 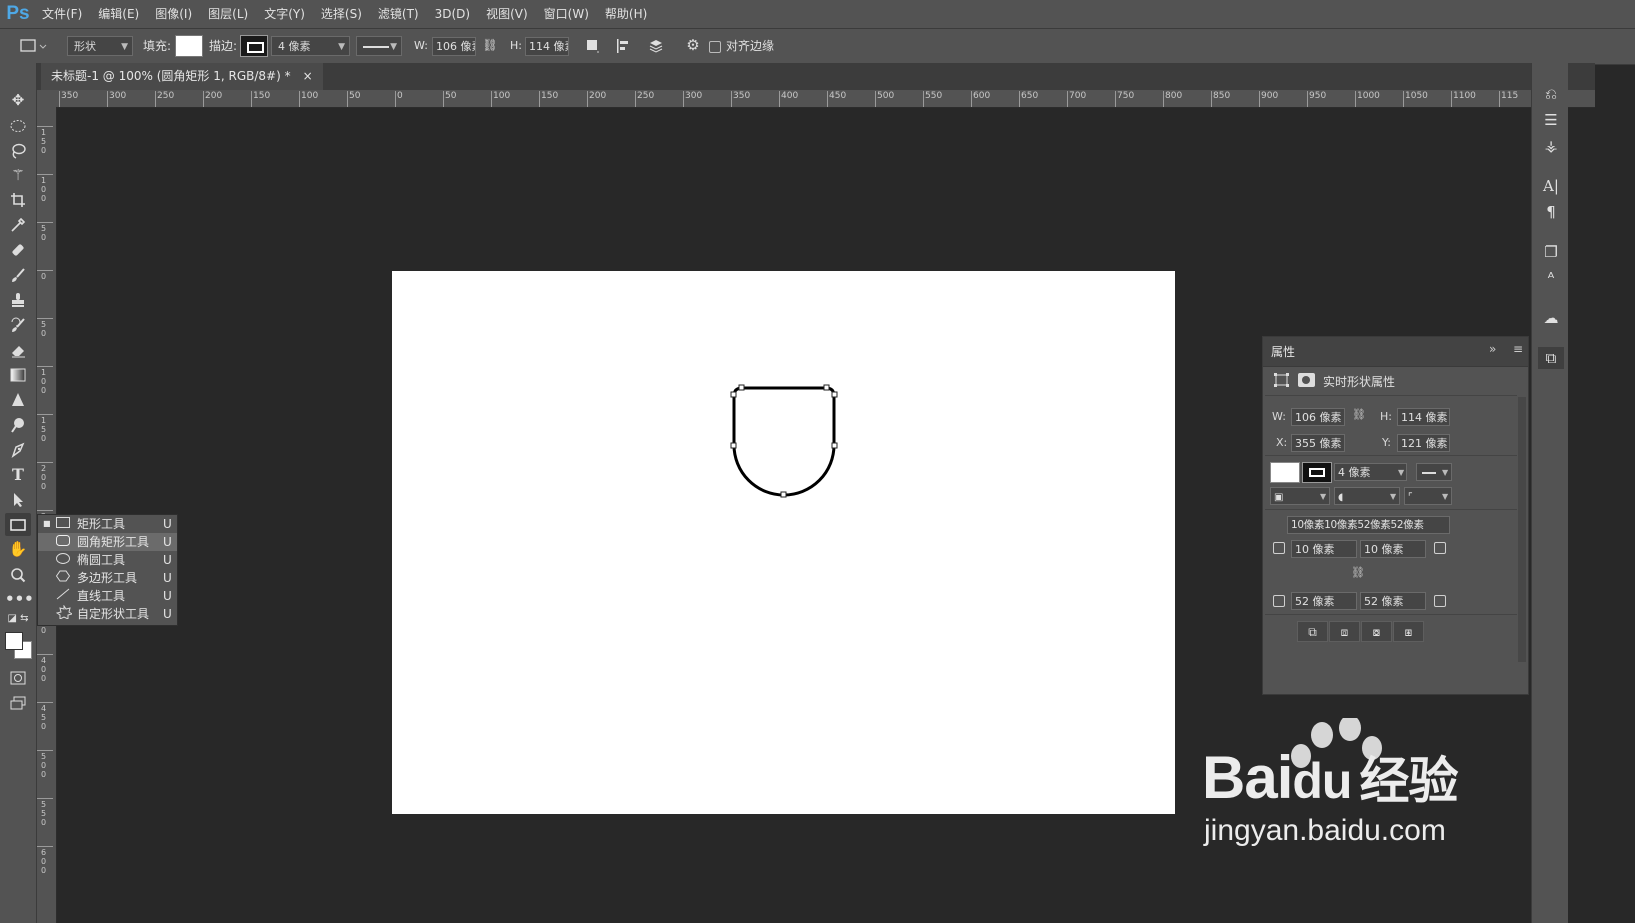 I want to click on libraries-panel-icon: ☁, so click(x=1551, y=318).